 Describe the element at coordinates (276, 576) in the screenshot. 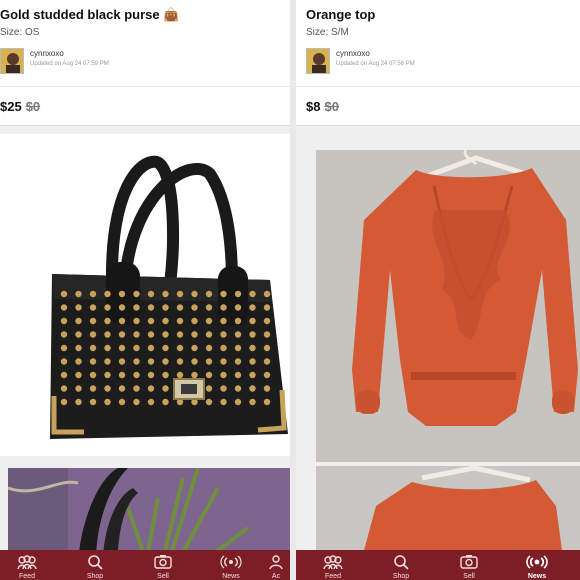

I see `tab-label: Ac` at that location.